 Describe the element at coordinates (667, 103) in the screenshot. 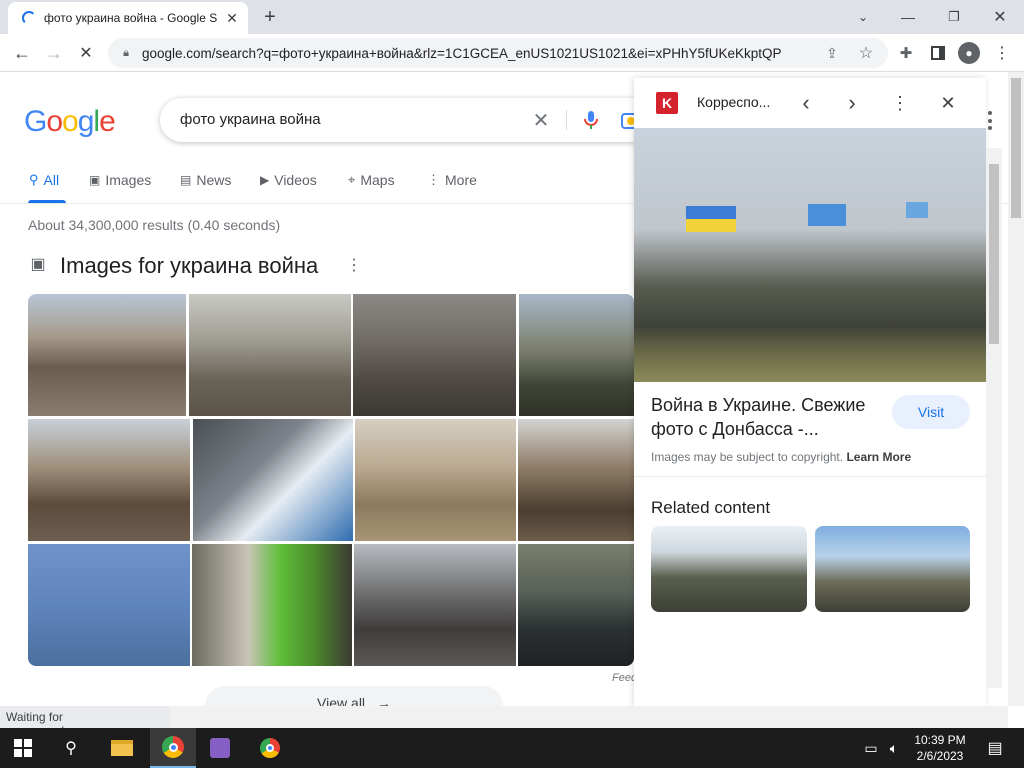

I see `site-favicon: K` at that location.